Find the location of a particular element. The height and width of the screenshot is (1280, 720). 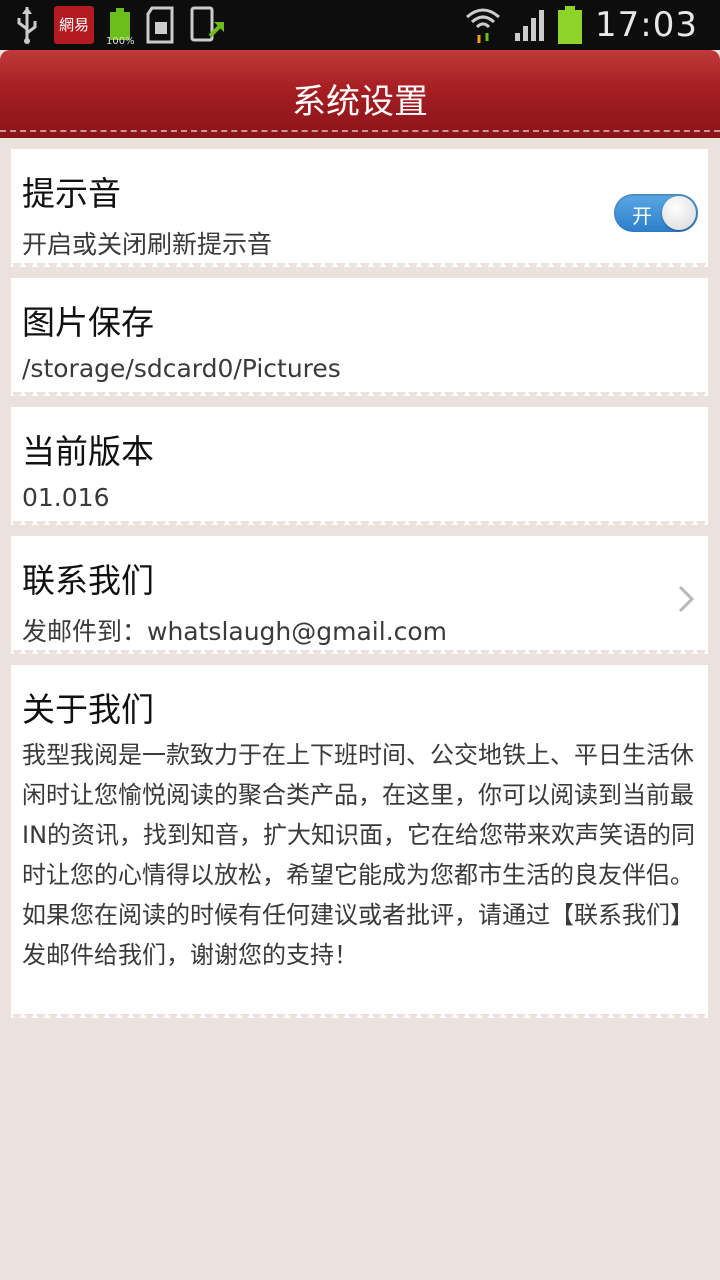

setting-version-title: 当前版本 is located at coordinates (88, 451).